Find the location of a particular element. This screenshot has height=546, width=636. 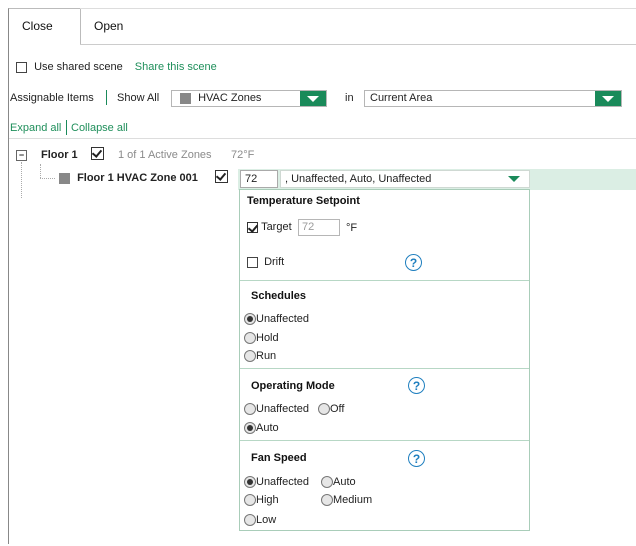

fan-option-label: Unaffected is located at coordinates (283, 482).